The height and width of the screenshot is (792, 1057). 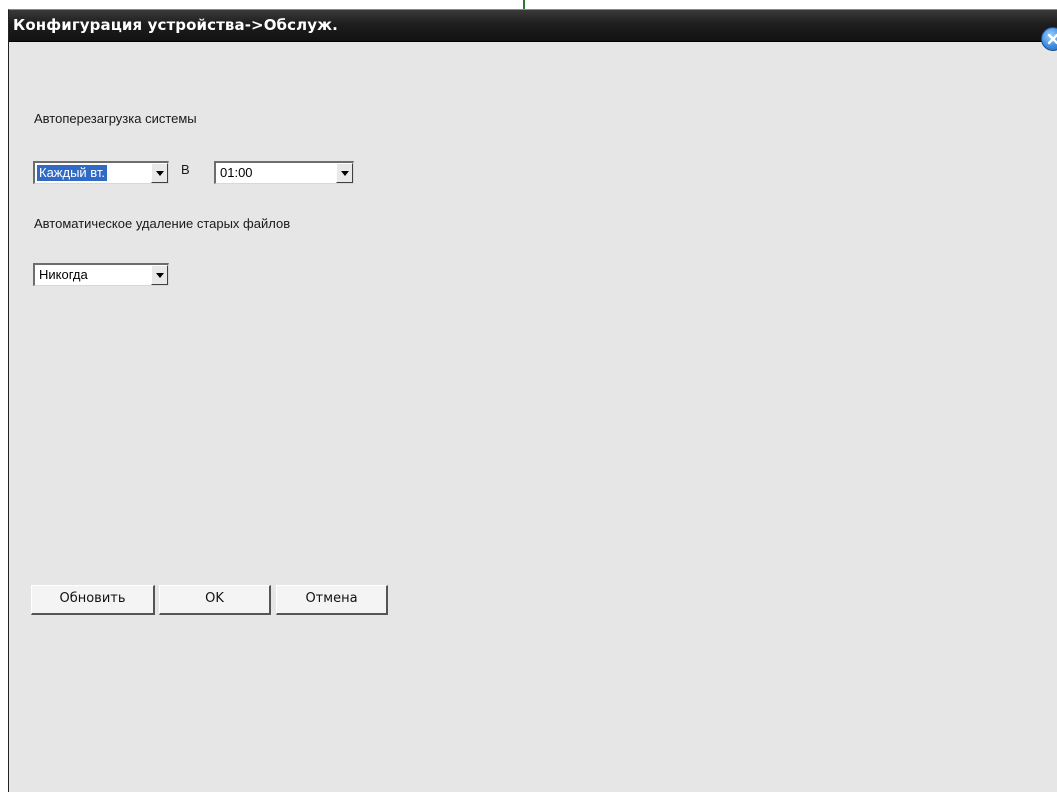 What do you see at coordinates (162, 223) in the screenshot?
I see `auto-delete-label: Автоматическое удаление старых файлов` at bounding box center [162, 223].